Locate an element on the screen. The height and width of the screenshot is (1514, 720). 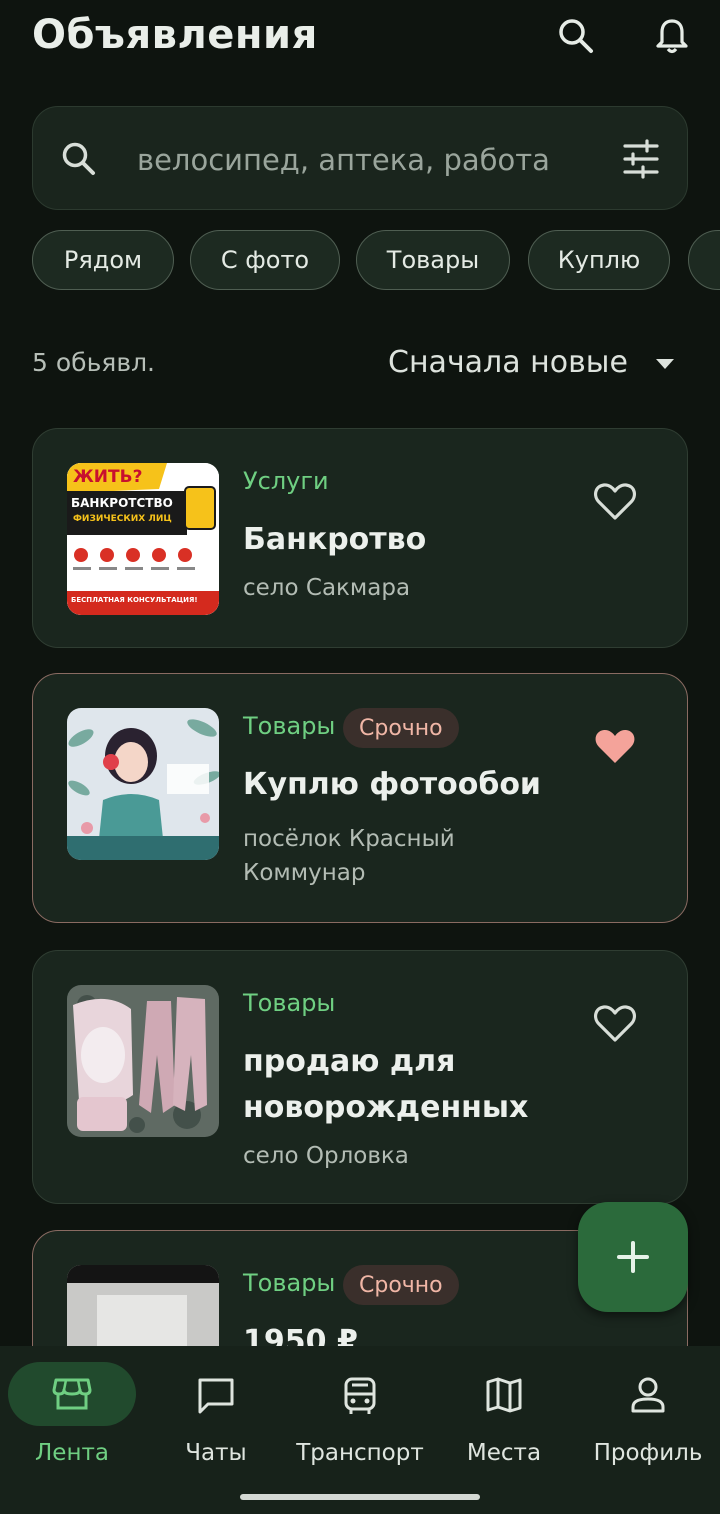
filter-sliders-icon is located at coordinates (641, 159).